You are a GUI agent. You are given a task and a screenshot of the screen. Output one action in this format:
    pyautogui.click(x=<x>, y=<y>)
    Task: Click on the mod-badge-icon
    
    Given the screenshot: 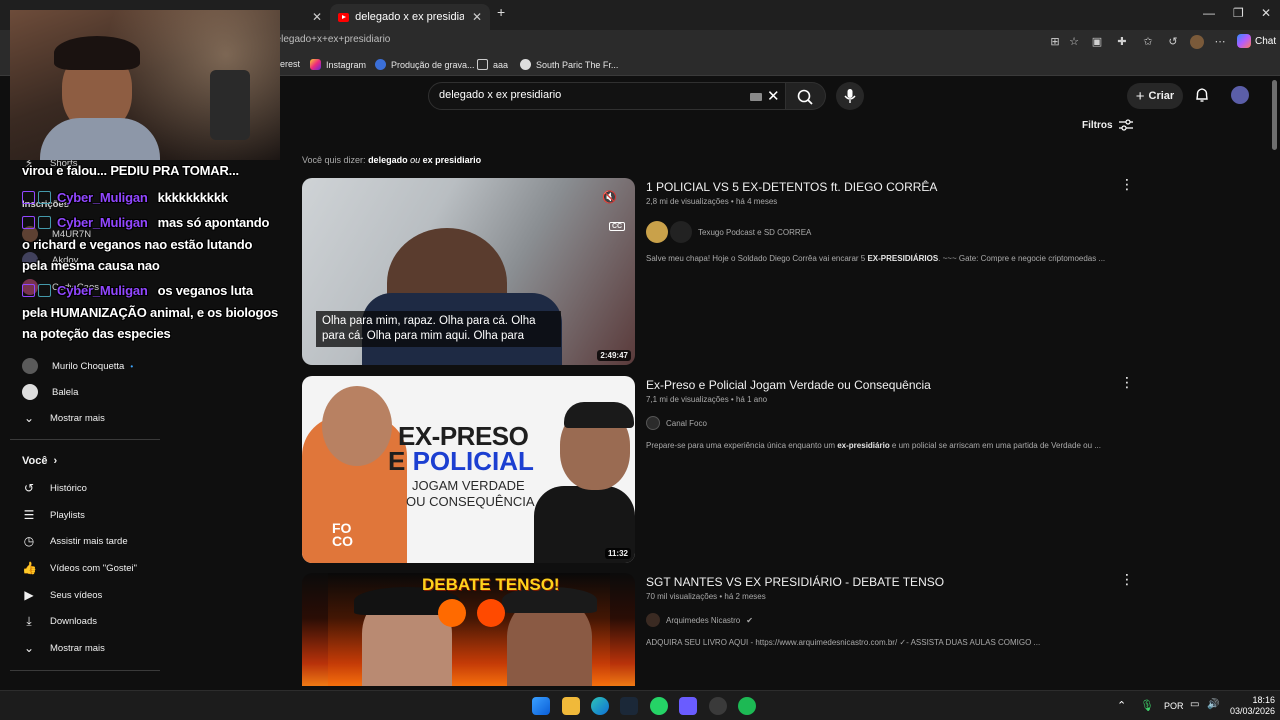 What is the action you would take?
    pyautogui.click(x=44, y=197)
    